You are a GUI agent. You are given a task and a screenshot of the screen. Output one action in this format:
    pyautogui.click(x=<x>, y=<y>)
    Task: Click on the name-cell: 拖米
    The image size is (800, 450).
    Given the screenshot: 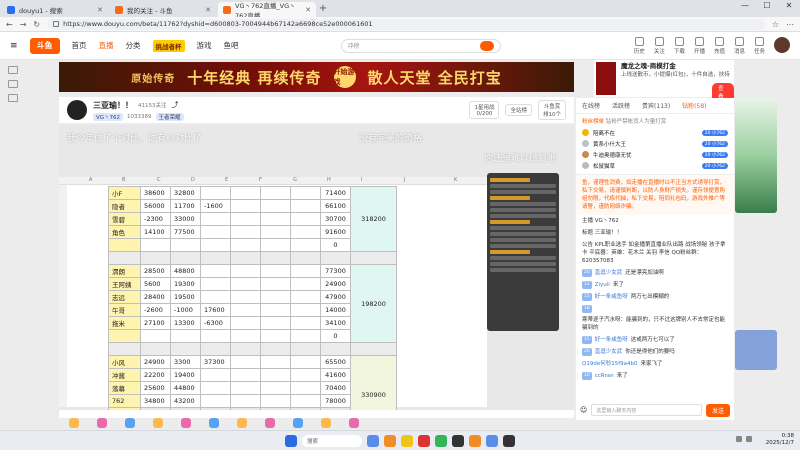 What is the action you would take?
    pyautogui.click(x=124, y=323)
    